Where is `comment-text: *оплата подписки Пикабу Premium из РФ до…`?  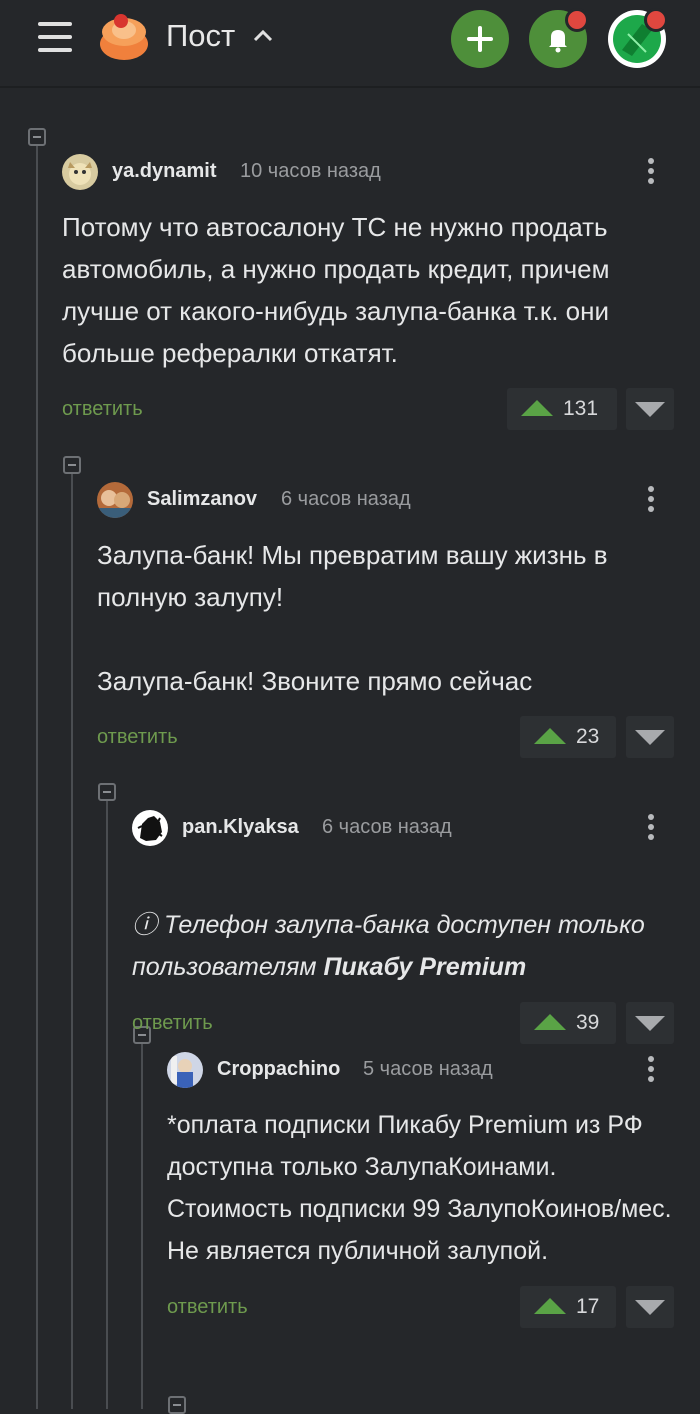
comment-text: *оплата подписки Пикабу Premium из РФ до… is located at coordinates (419, 1188).